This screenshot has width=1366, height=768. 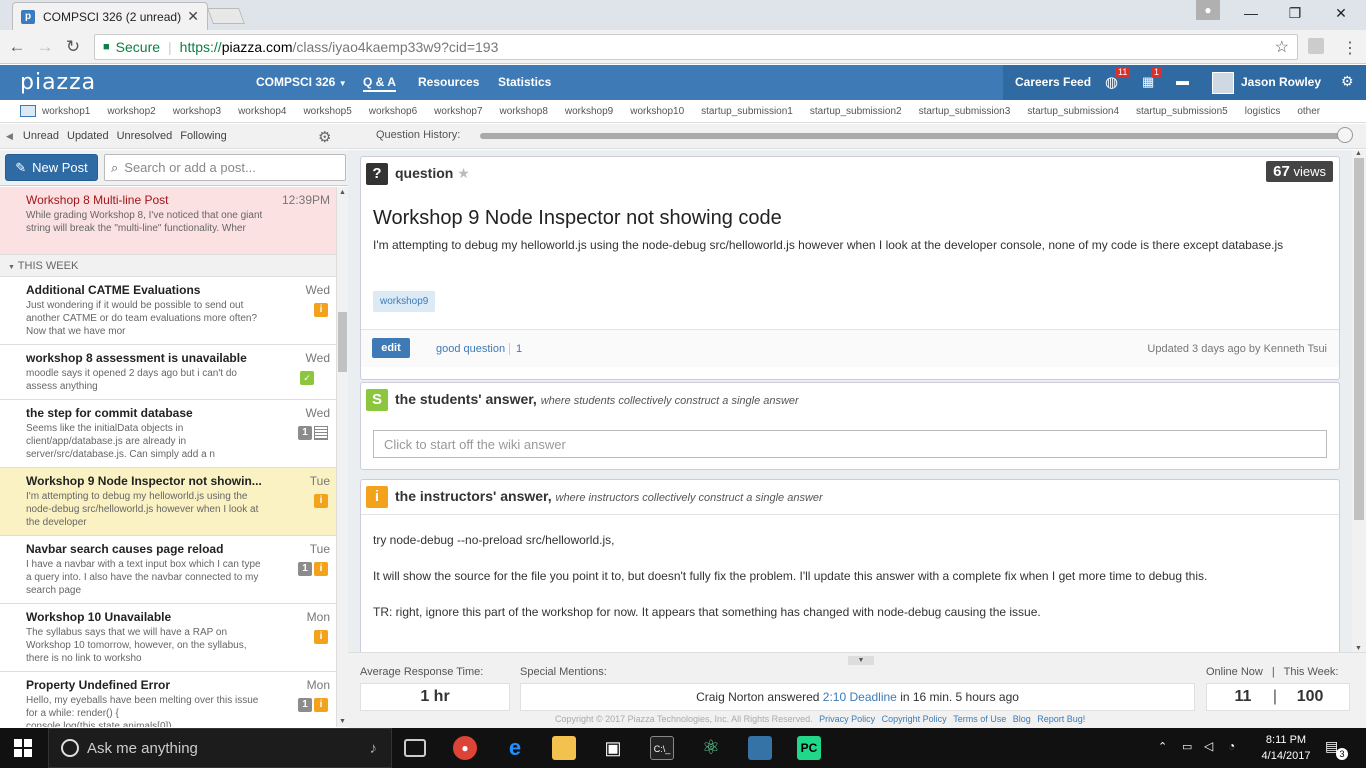 I want to click on folder-item: workshop4, so click(x=262, y=111).